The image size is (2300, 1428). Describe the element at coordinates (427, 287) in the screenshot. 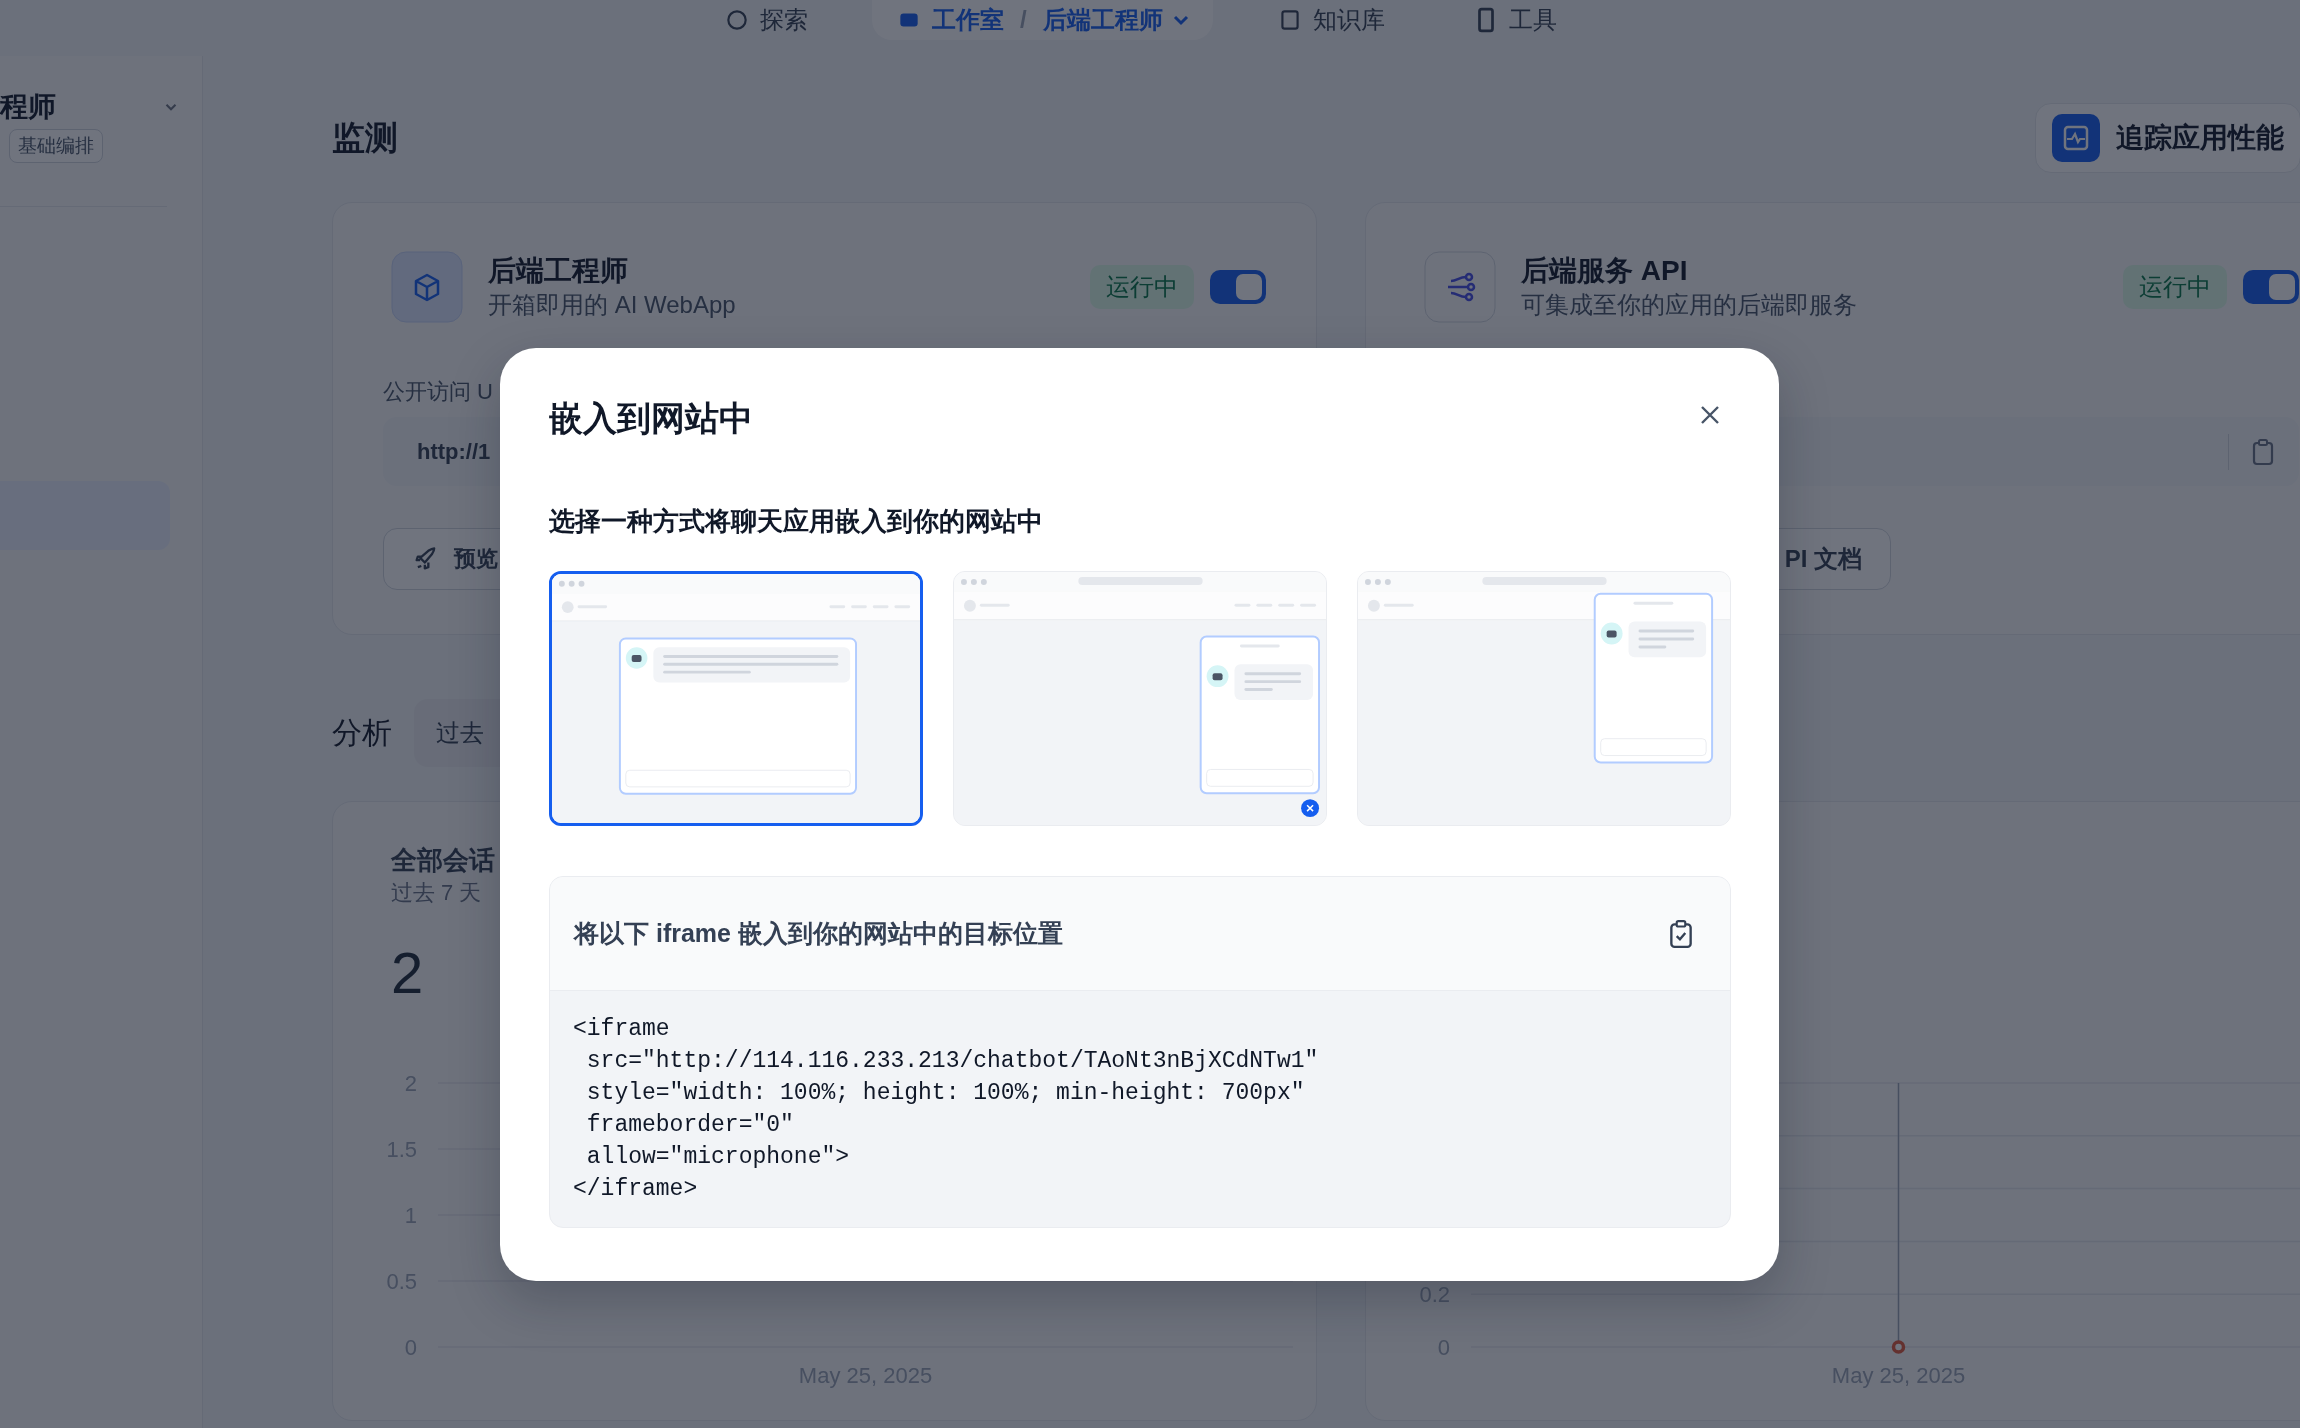

I see `cube-icon` at that location.